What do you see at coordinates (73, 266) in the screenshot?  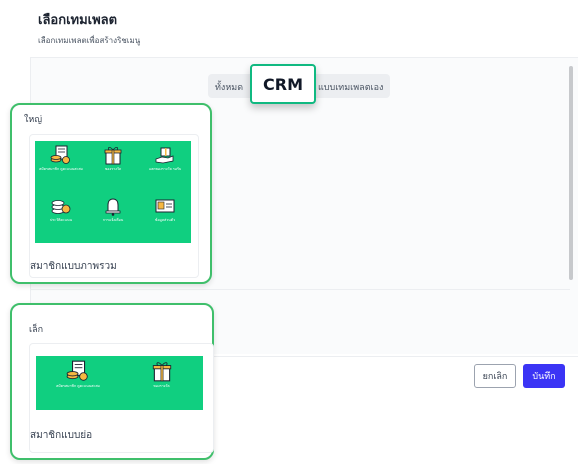 I see `template-card-name: สมาชิกแบบภาพรวม` at bounding box center [73, 266].